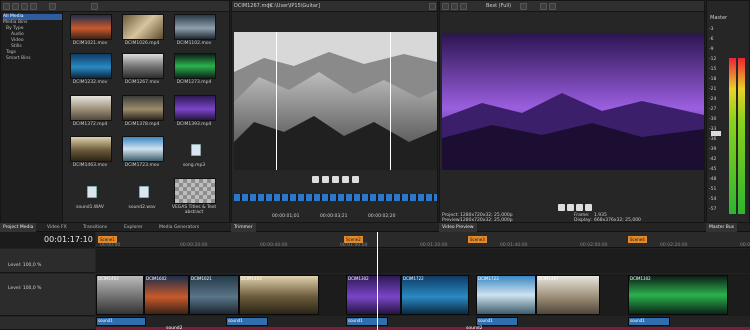 The height and width of the screenshot is (330, 750). What do you see at coordinates (90, 113) in the screenshot?
I see `media-item: DCIM1372.mp4` at bounding box center [90, 113].